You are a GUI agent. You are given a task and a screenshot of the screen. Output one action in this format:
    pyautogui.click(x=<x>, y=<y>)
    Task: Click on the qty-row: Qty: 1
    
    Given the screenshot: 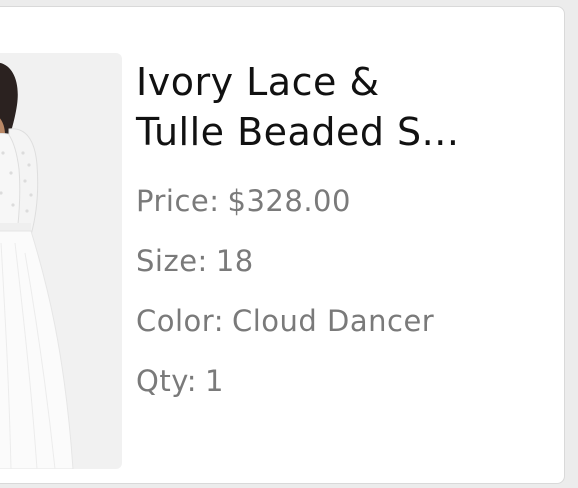 What is the action you would take?
    pyautogui.click(x=341, y=381)
    